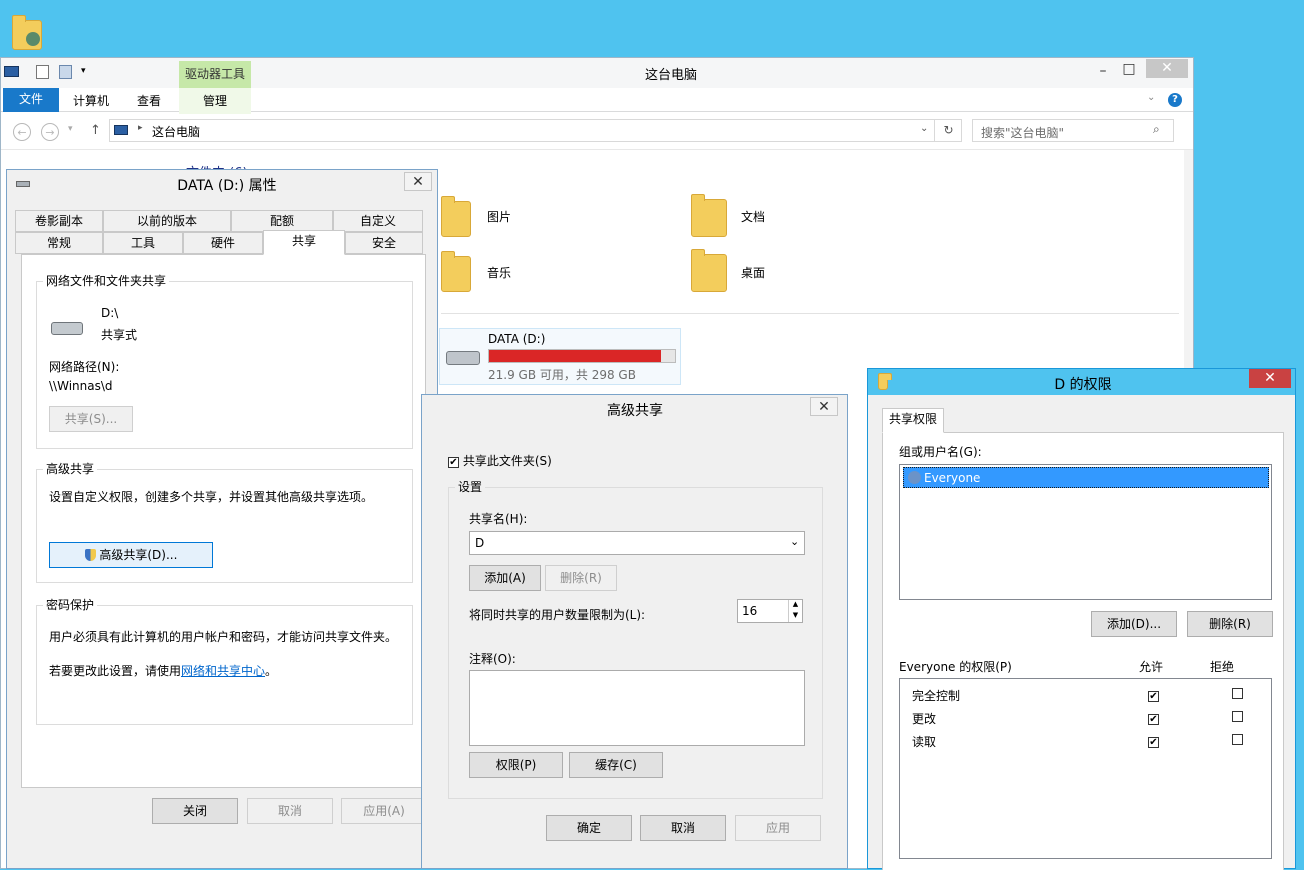 Image resolution: width=1304 pixels, height=870 pixels. I want to click on address-input: ▸ 这台电脑 ⌄ ↻, so click(535, 130).